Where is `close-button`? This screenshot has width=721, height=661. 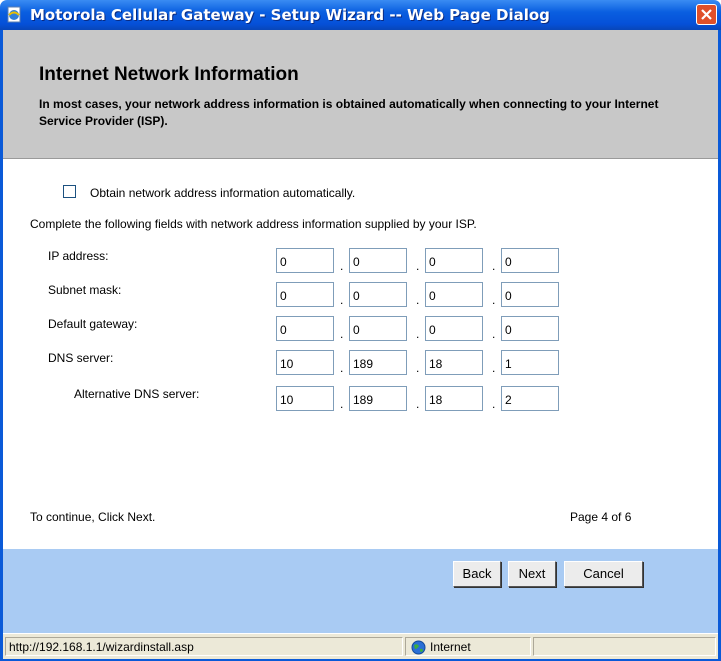 close-button is located at coordinates (706, 14).